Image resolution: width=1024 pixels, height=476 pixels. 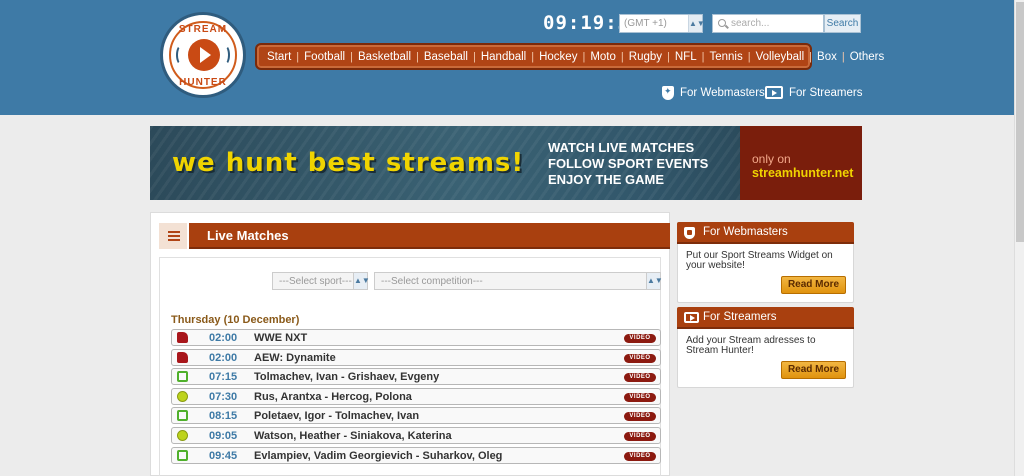 I want to click on nav-item-nfl: NFL, so click(x=686, y=57).